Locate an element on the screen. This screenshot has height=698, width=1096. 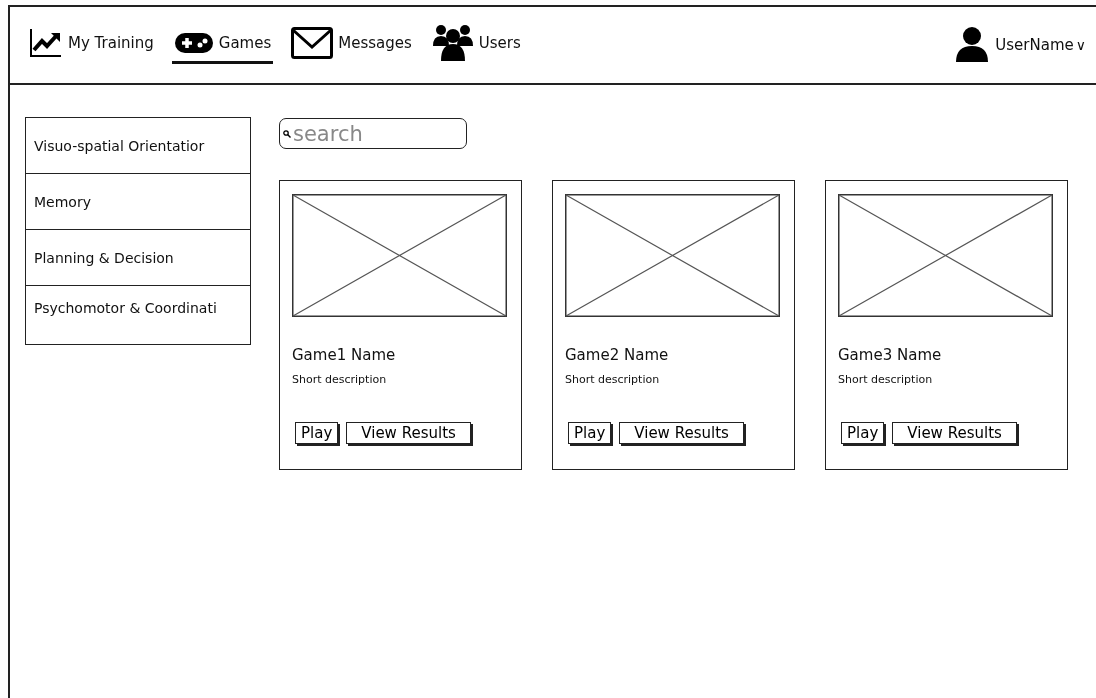
nav-tab: My Training is located at coordinates (91, 45).